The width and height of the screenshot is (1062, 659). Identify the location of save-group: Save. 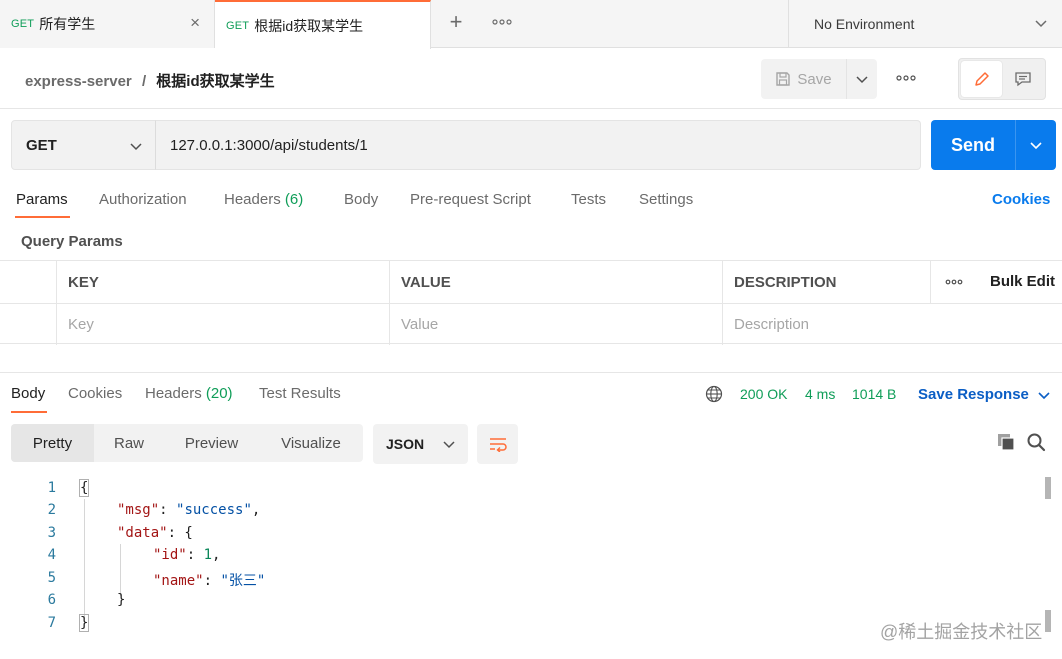
(819, 79).